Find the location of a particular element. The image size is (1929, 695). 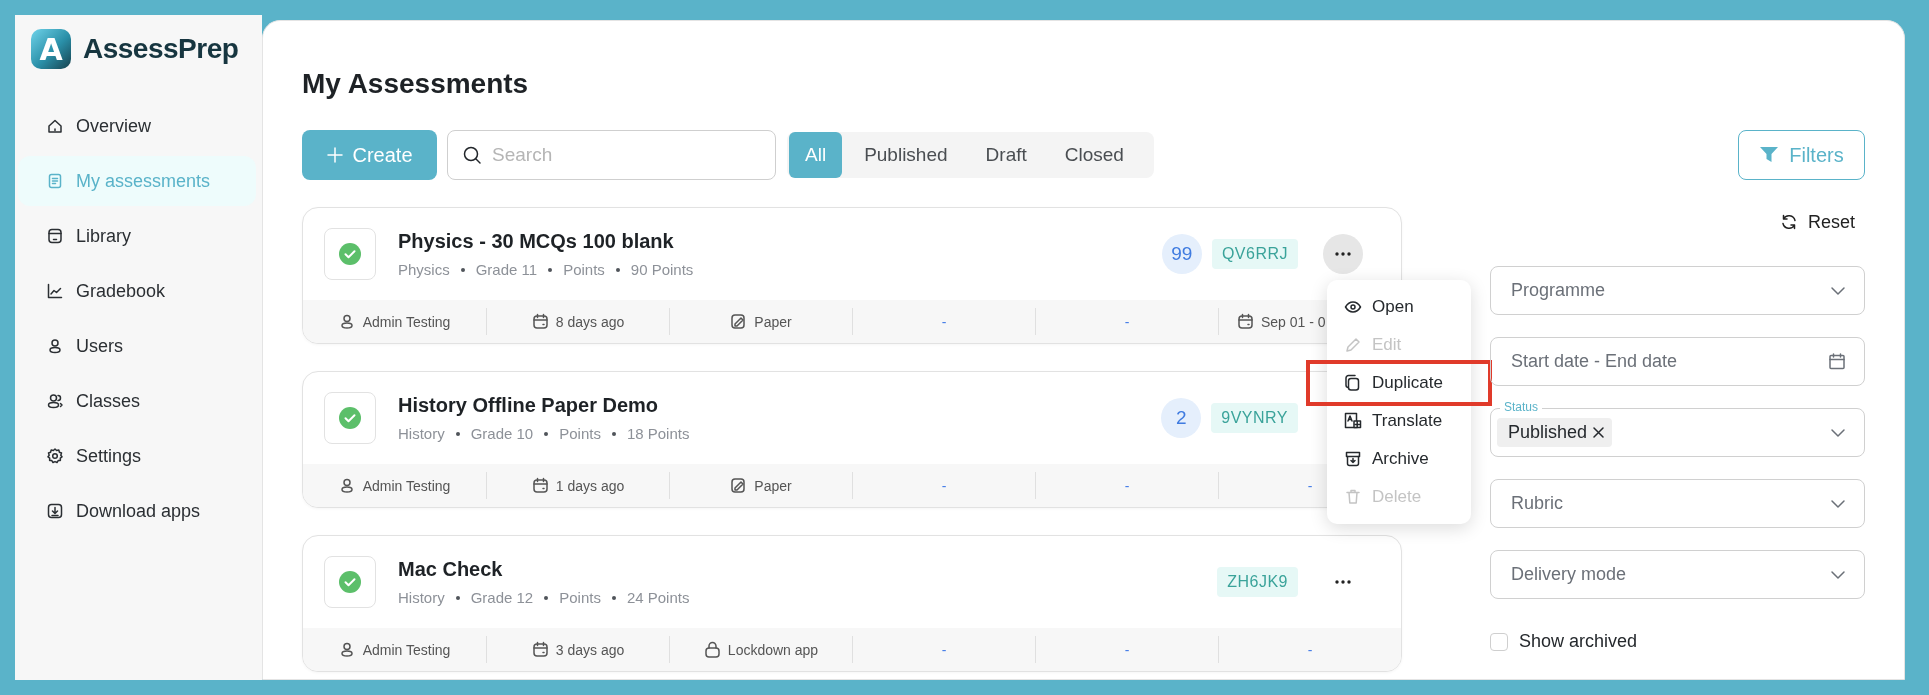

logo-icon: A is located at coordinates (51, 49).